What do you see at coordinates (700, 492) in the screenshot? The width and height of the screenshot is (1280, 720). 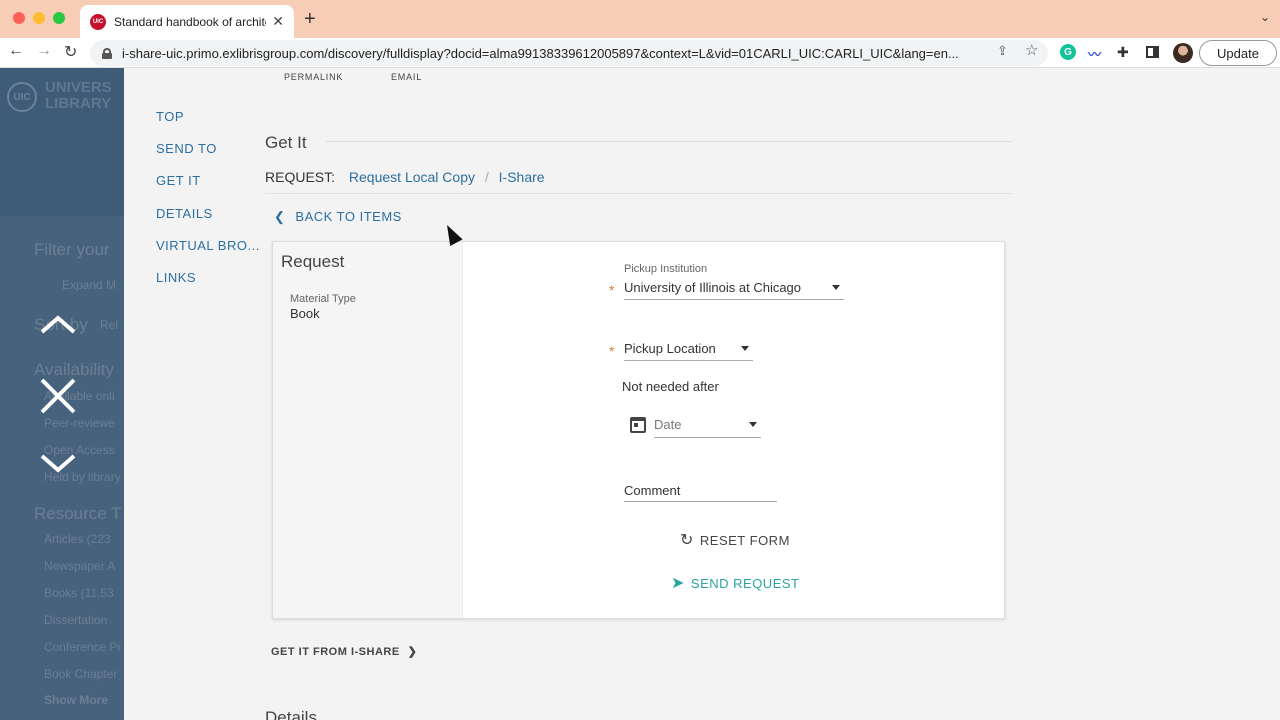 I see `comment-field: Comment` at bounding box center [700, 492].